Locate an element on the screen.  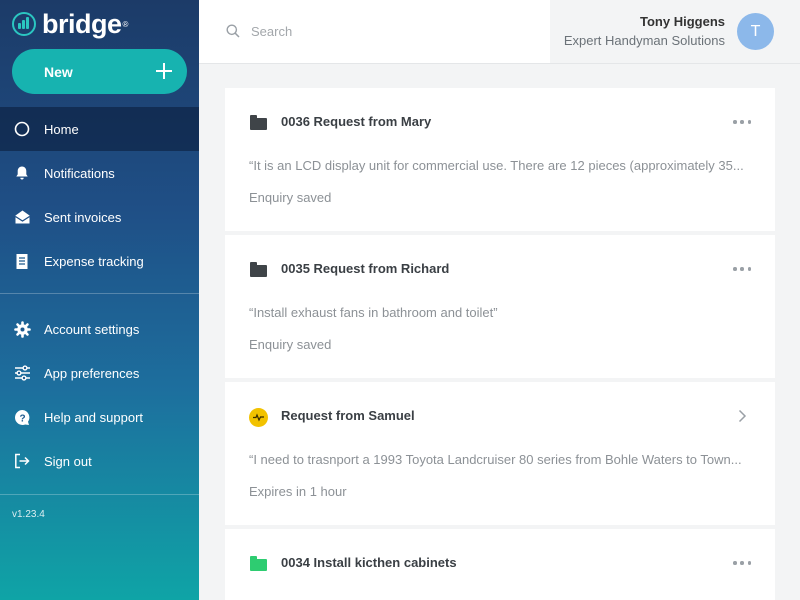
sidebar-item-label: Help and support is located at coordinates (94, 417).